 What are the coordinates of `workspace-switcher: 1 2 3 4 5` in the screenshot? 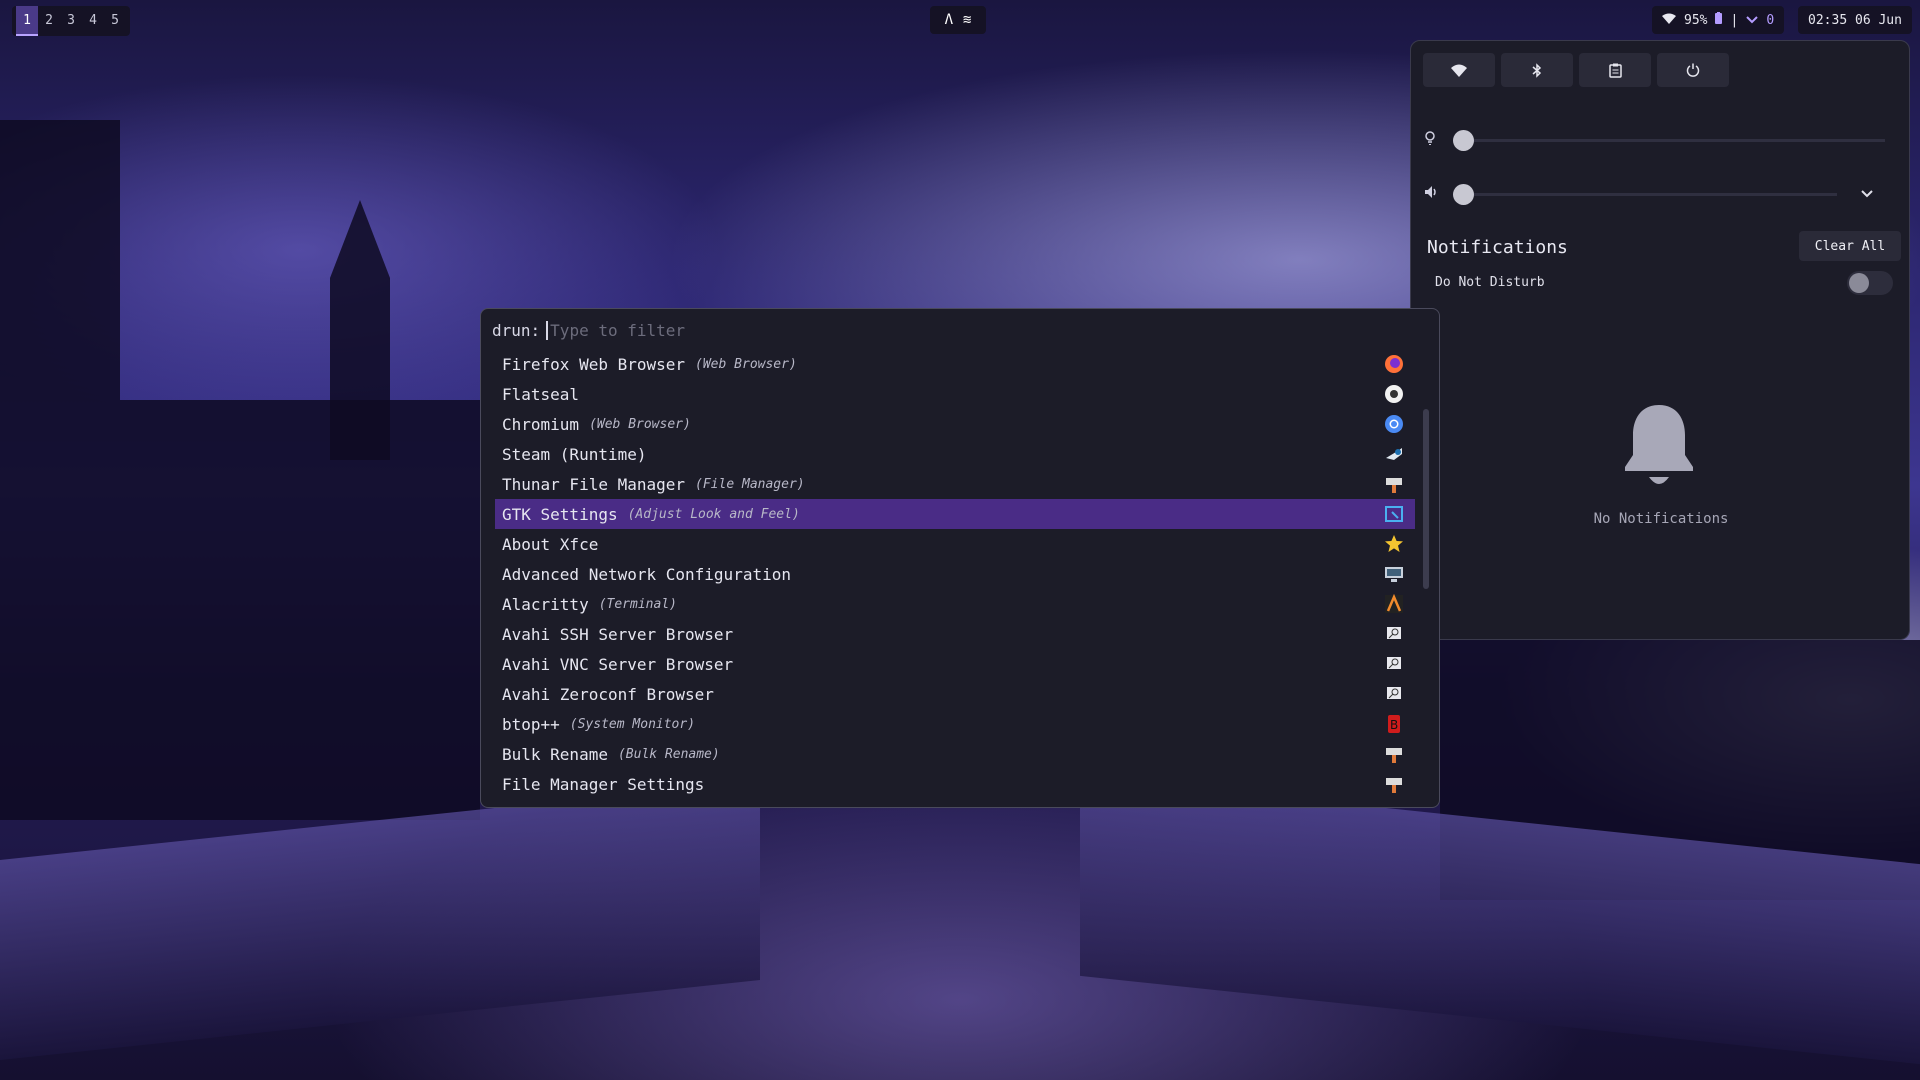 It's located at (71, 21).